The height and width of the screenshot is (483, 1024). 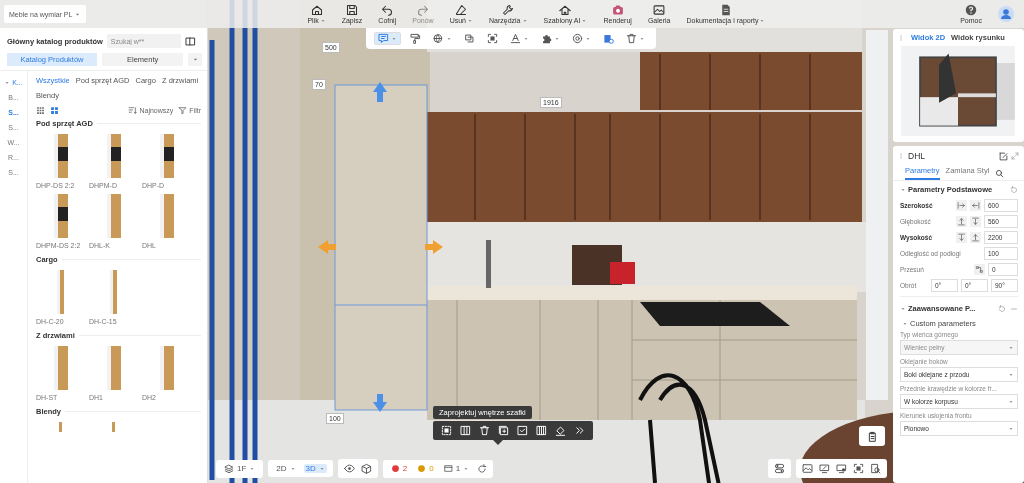 What do you see at coordinates (779, 468) in the screenshot?
I see `toggle-icon` at bounding box center [779, 468].